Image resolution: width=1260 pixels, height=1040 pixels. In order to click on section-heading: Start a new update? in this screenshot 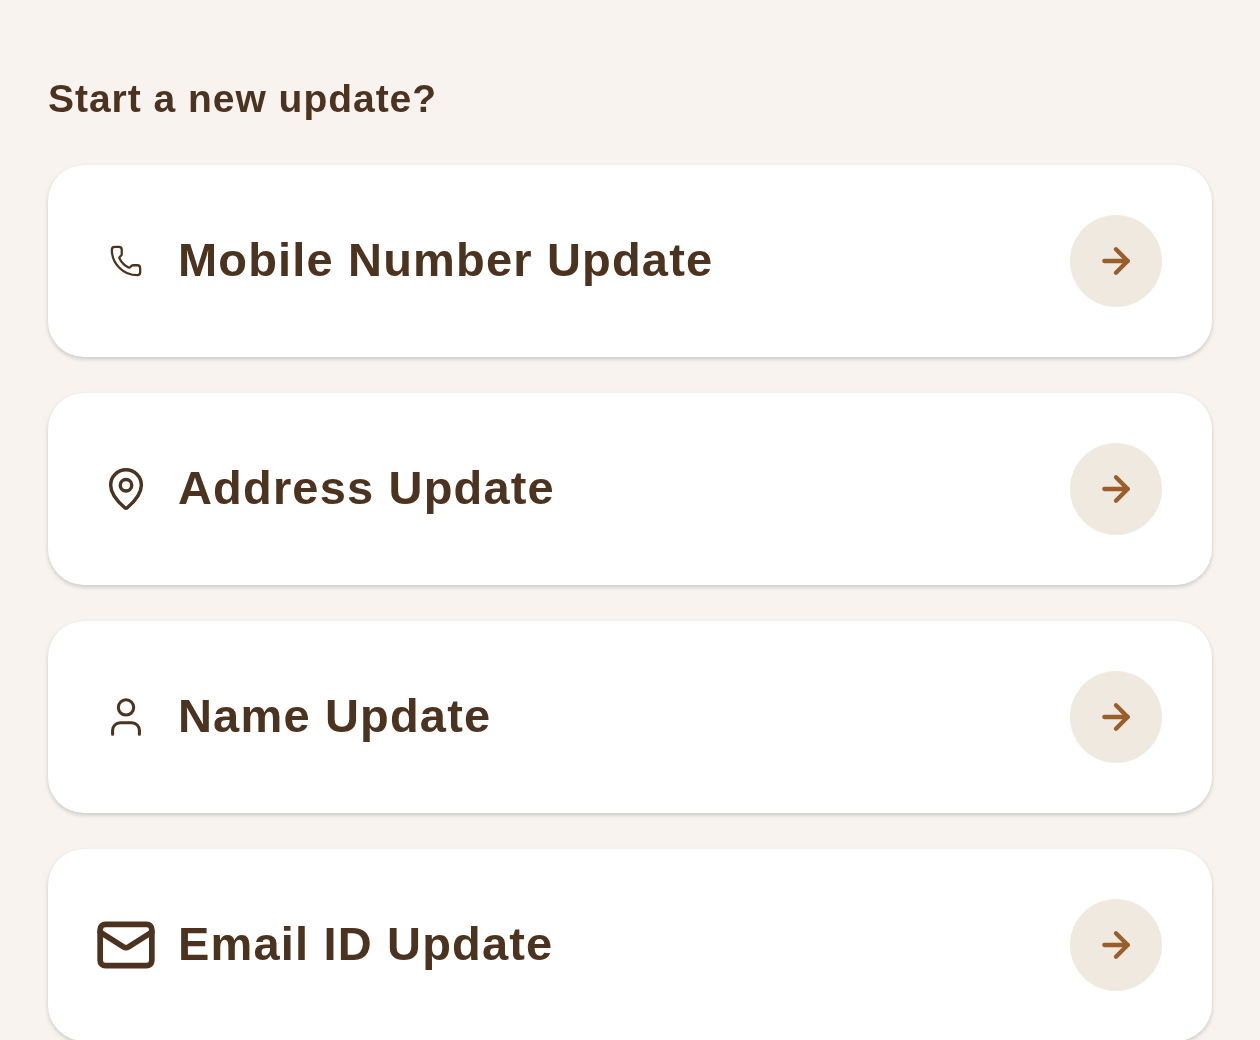, I will do `click(243, 99)`.